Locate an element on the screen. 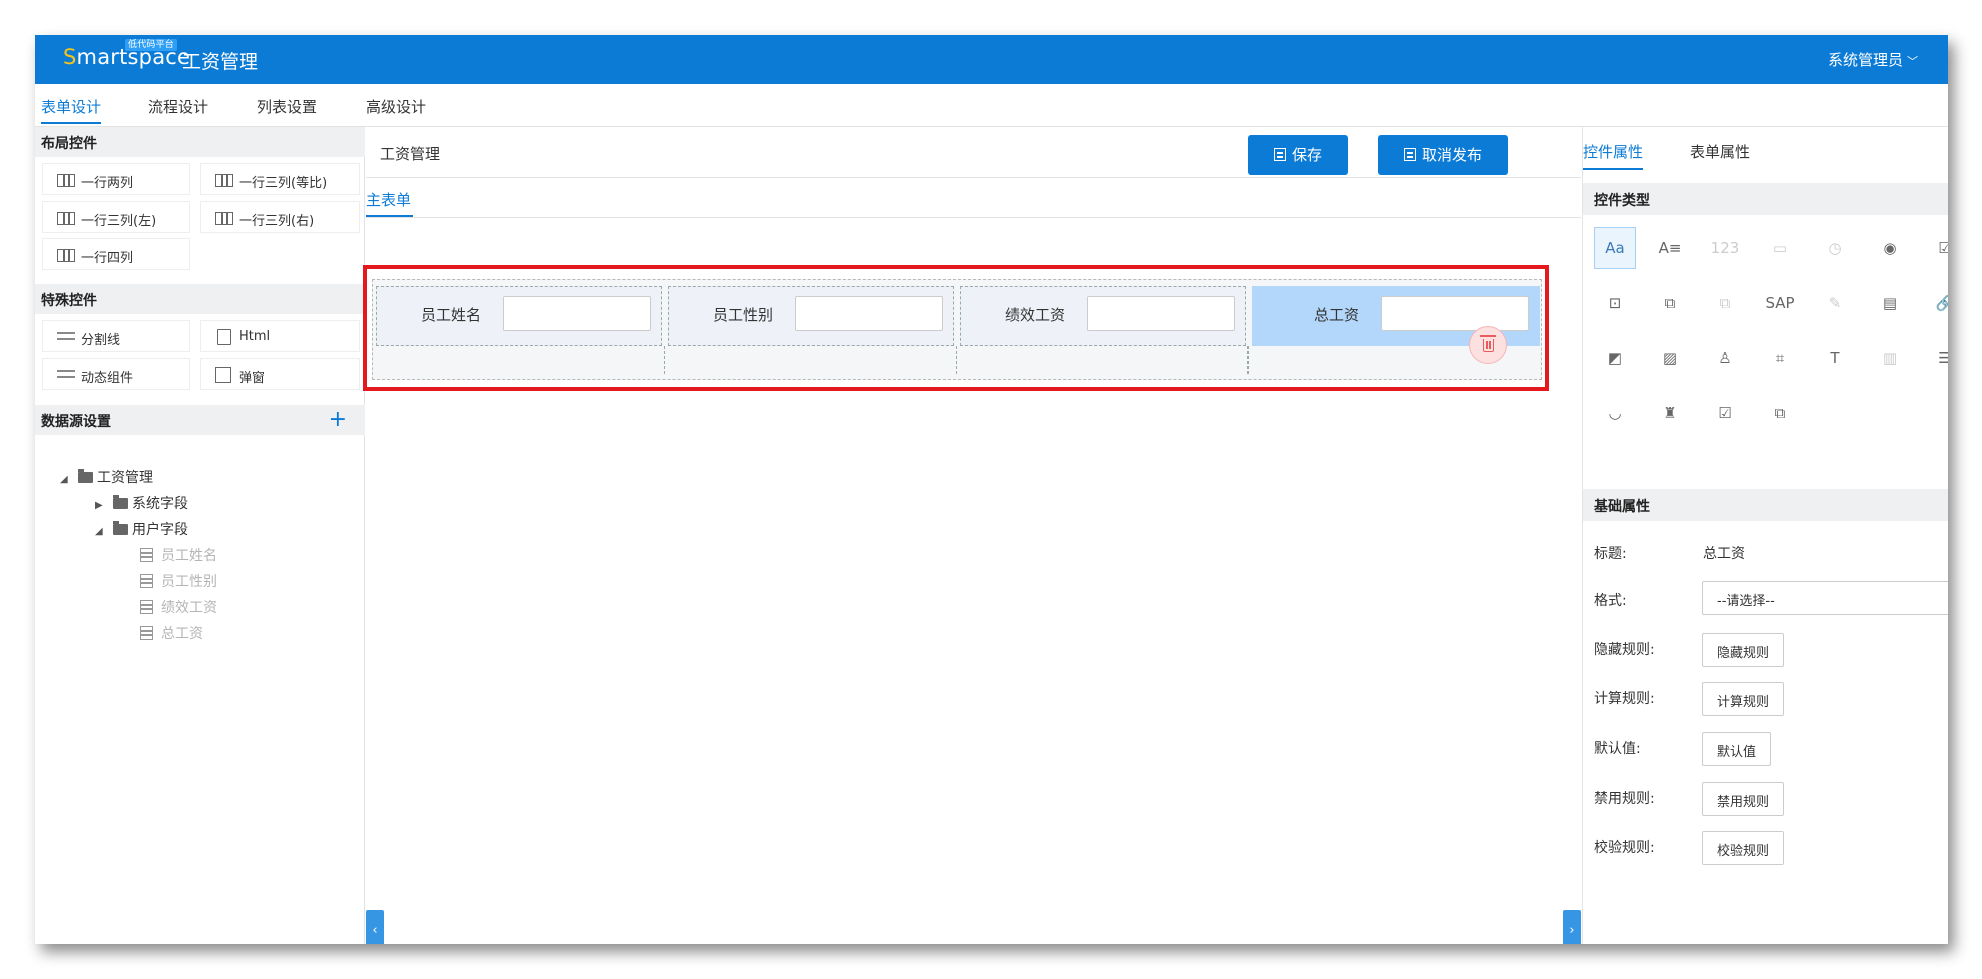 The height and width of the screenshot is (979, 1982). control-label: Html is located at coordinates (255, 336).